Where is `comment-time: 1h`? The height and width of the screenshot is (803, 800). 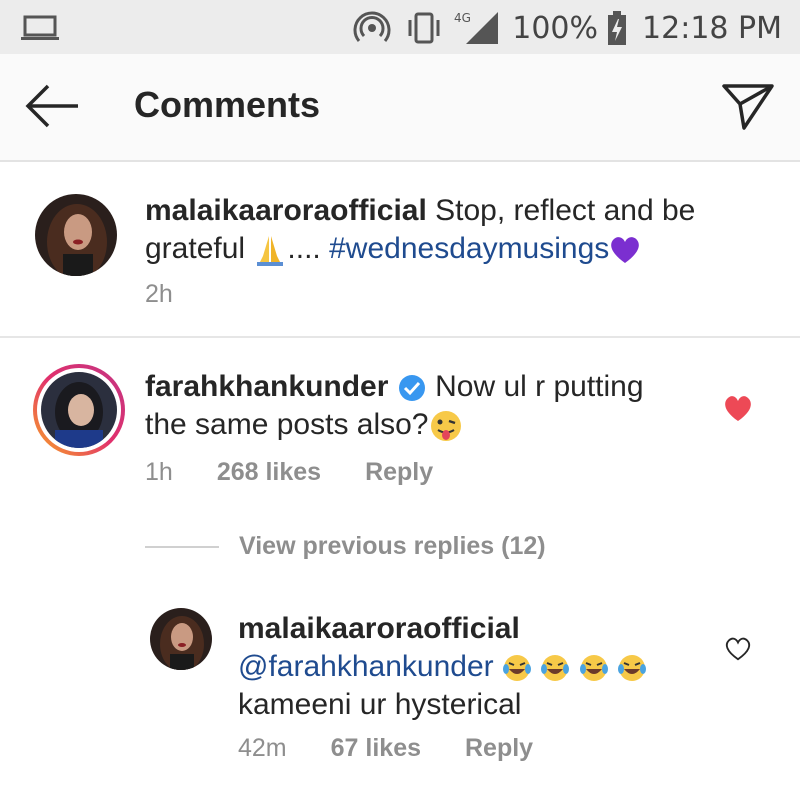
comment-time: 1h is located at coordinates (159, 472).